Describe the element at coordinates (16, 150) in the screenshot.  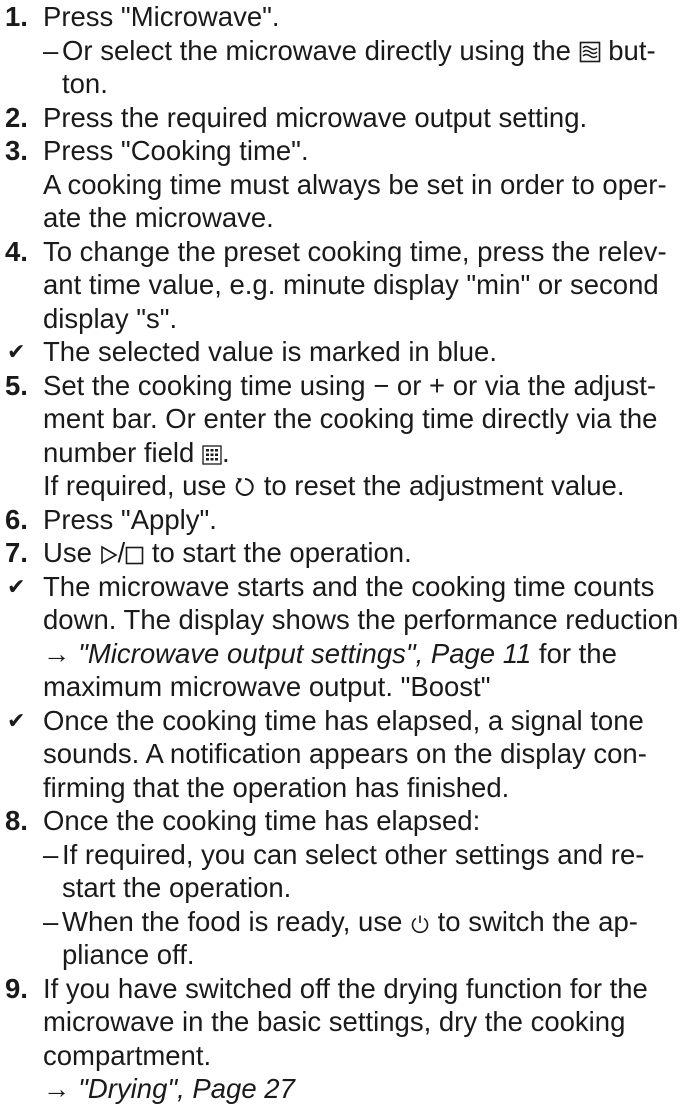
I see `step-number: 3.` at that location.